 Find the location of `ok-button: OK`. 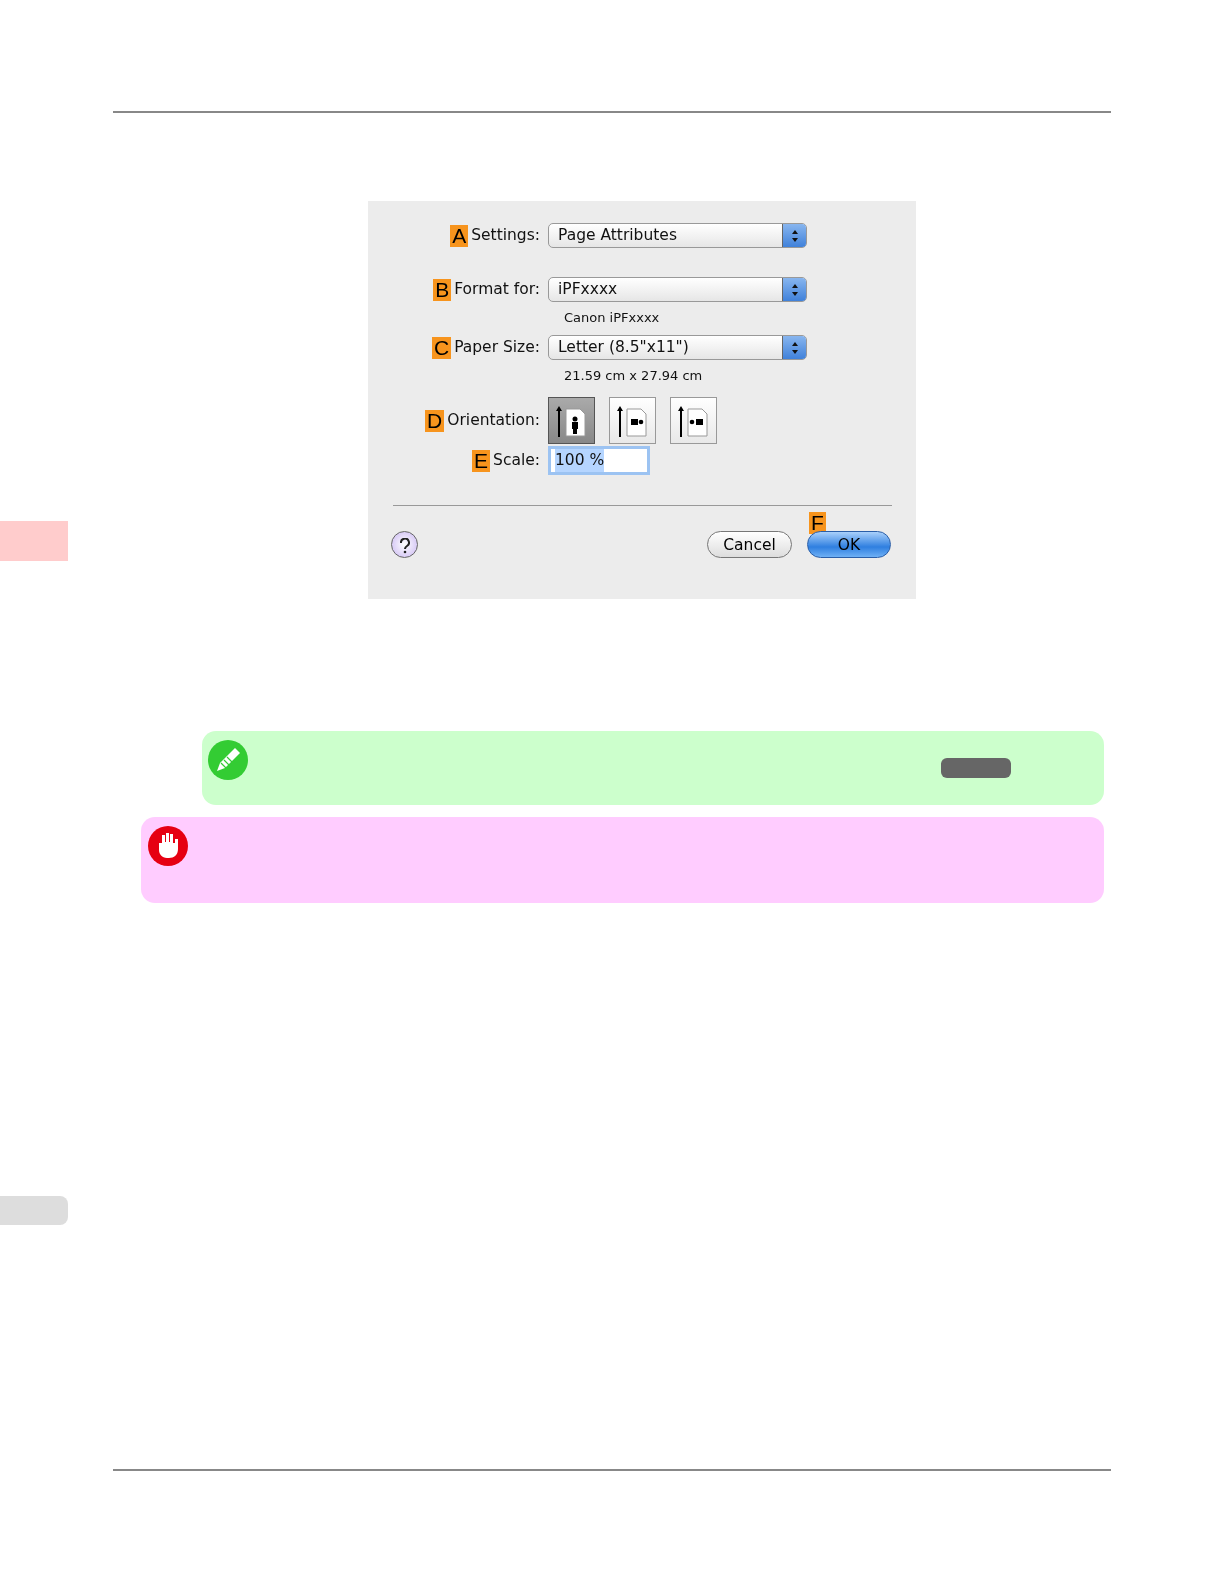

ok-button: OK is located at coordinates (849, 544).